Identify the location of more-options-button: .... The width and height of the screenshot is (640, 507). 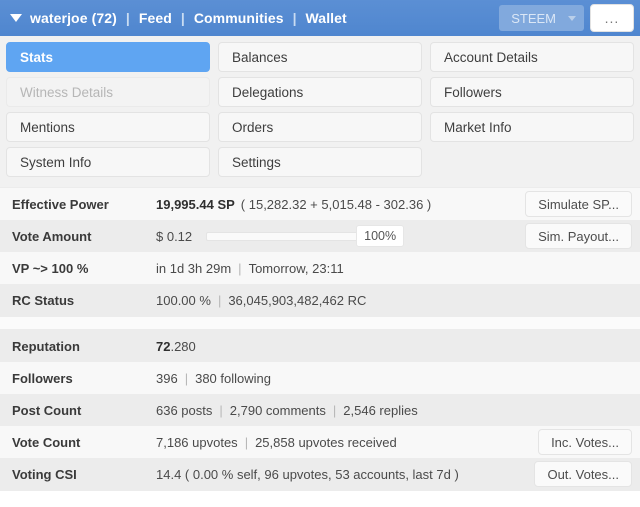
(612, 18).